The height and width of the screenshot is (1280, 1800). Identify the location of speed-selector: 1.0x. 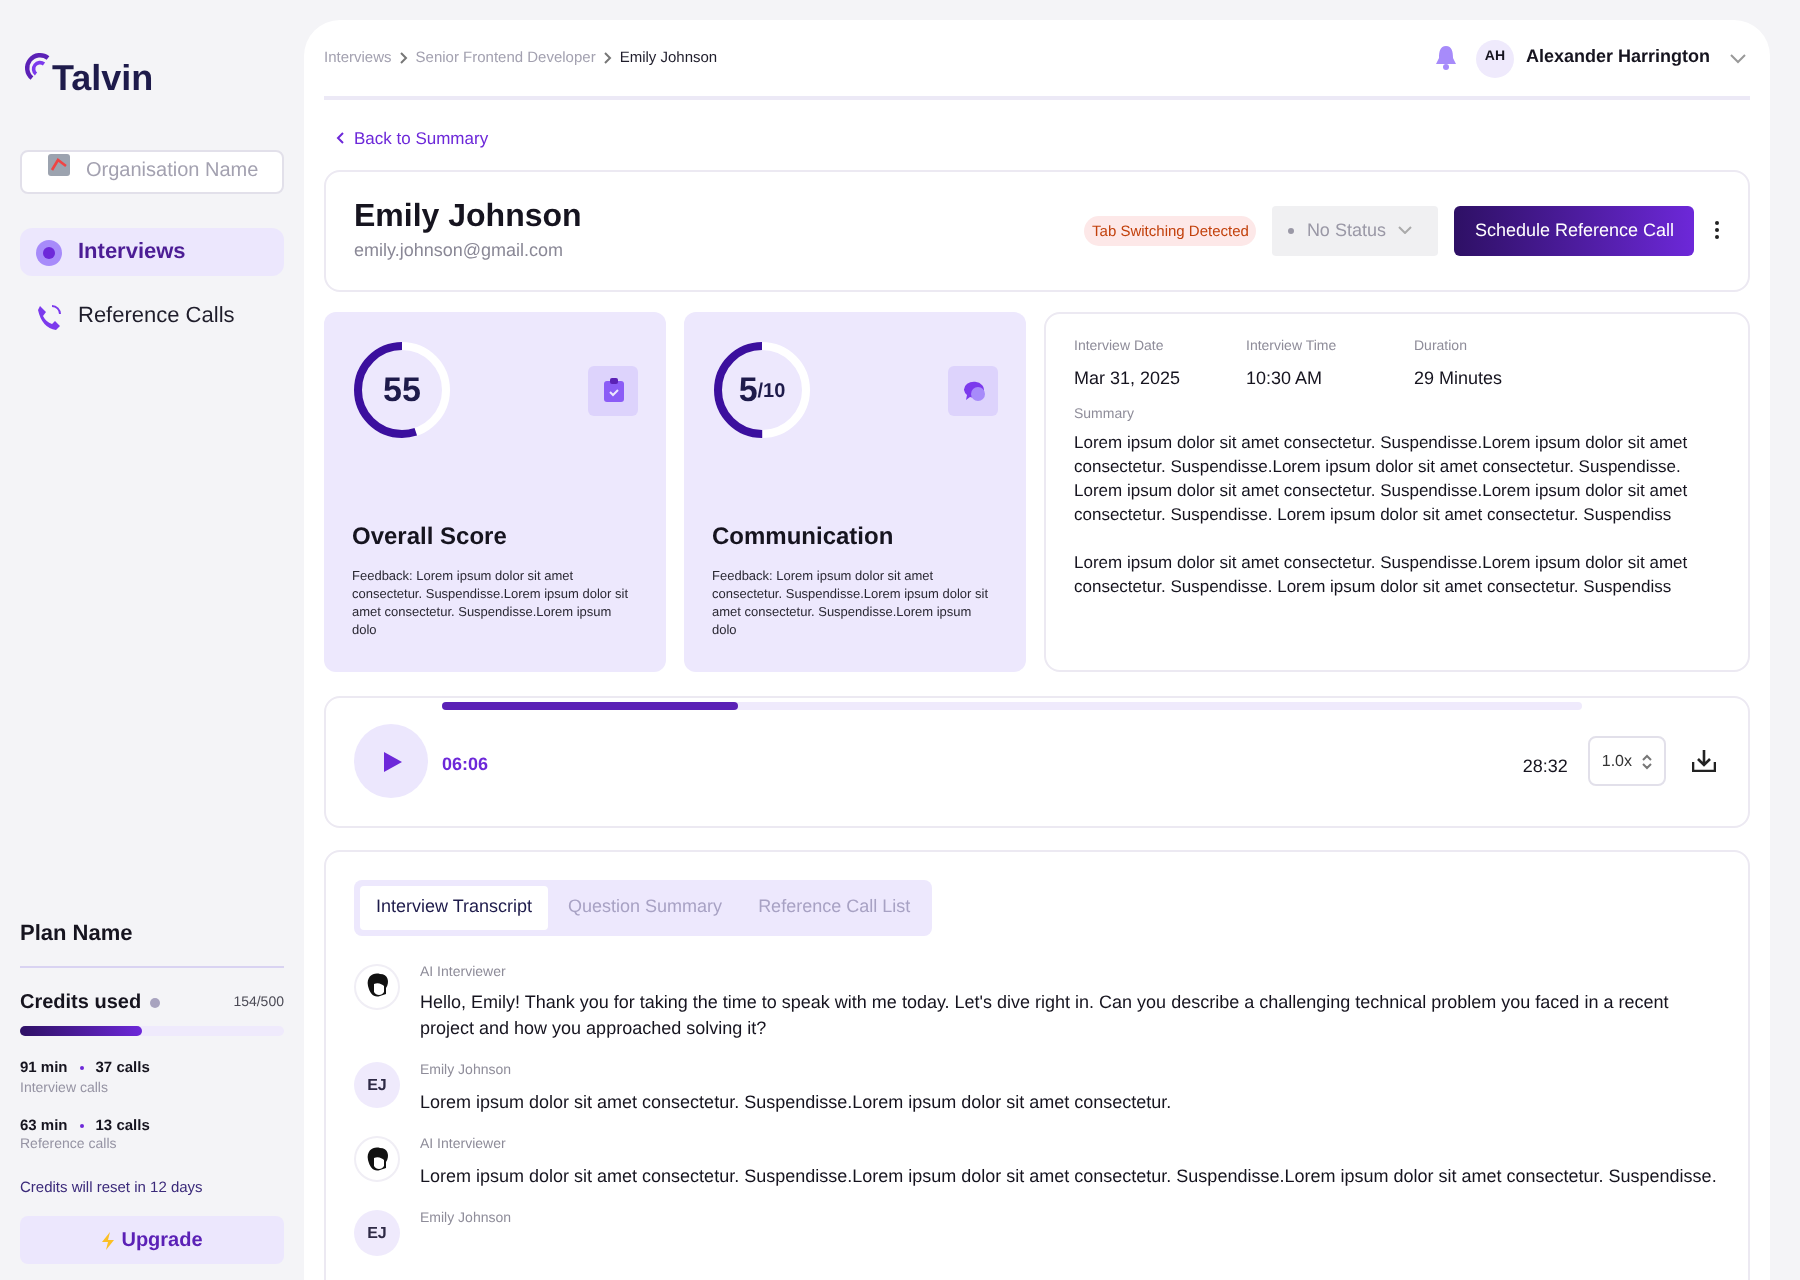
(1626, 761).